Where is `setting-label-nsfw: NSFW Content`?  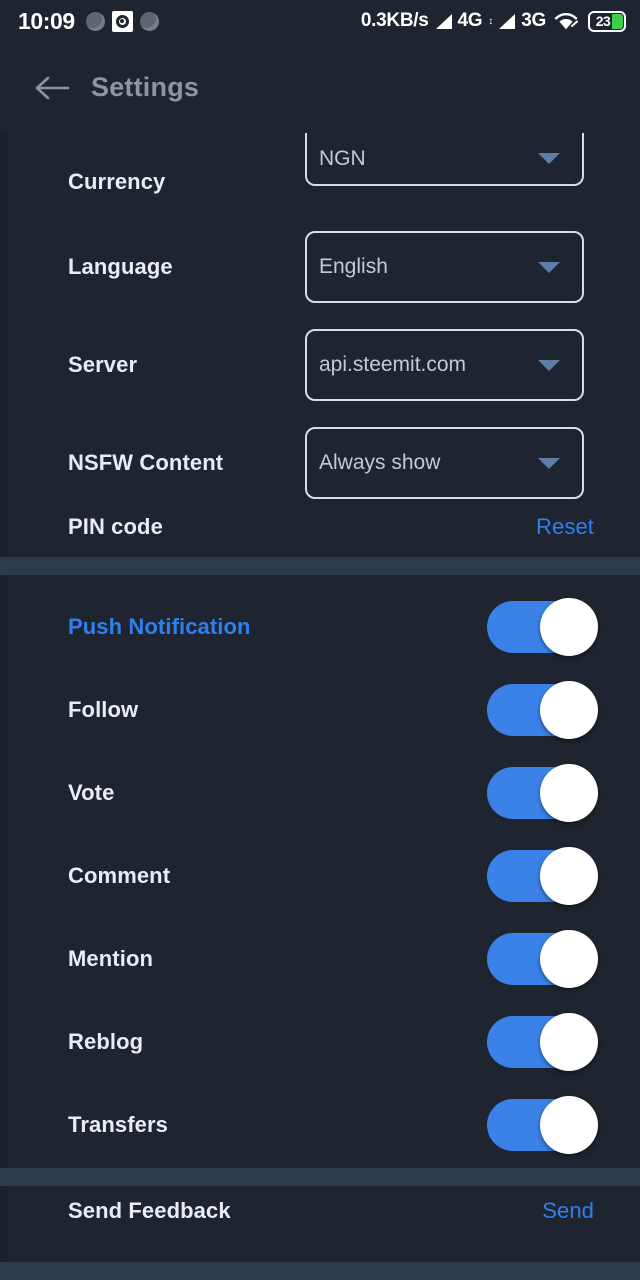
setting-label-nsfw: NSFW Content is located at coordinates (146, 462).